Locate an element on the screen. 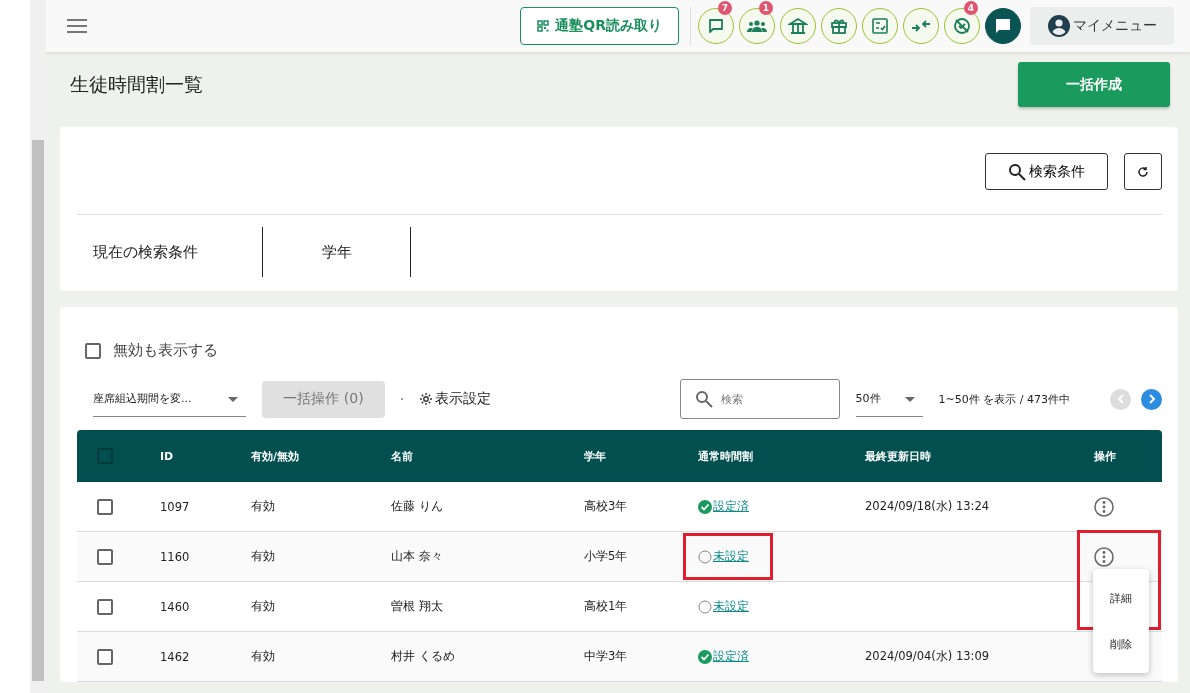 This screenshot has width=1190, height=693. column-header: 学年 is located at coordinates (595, 456).